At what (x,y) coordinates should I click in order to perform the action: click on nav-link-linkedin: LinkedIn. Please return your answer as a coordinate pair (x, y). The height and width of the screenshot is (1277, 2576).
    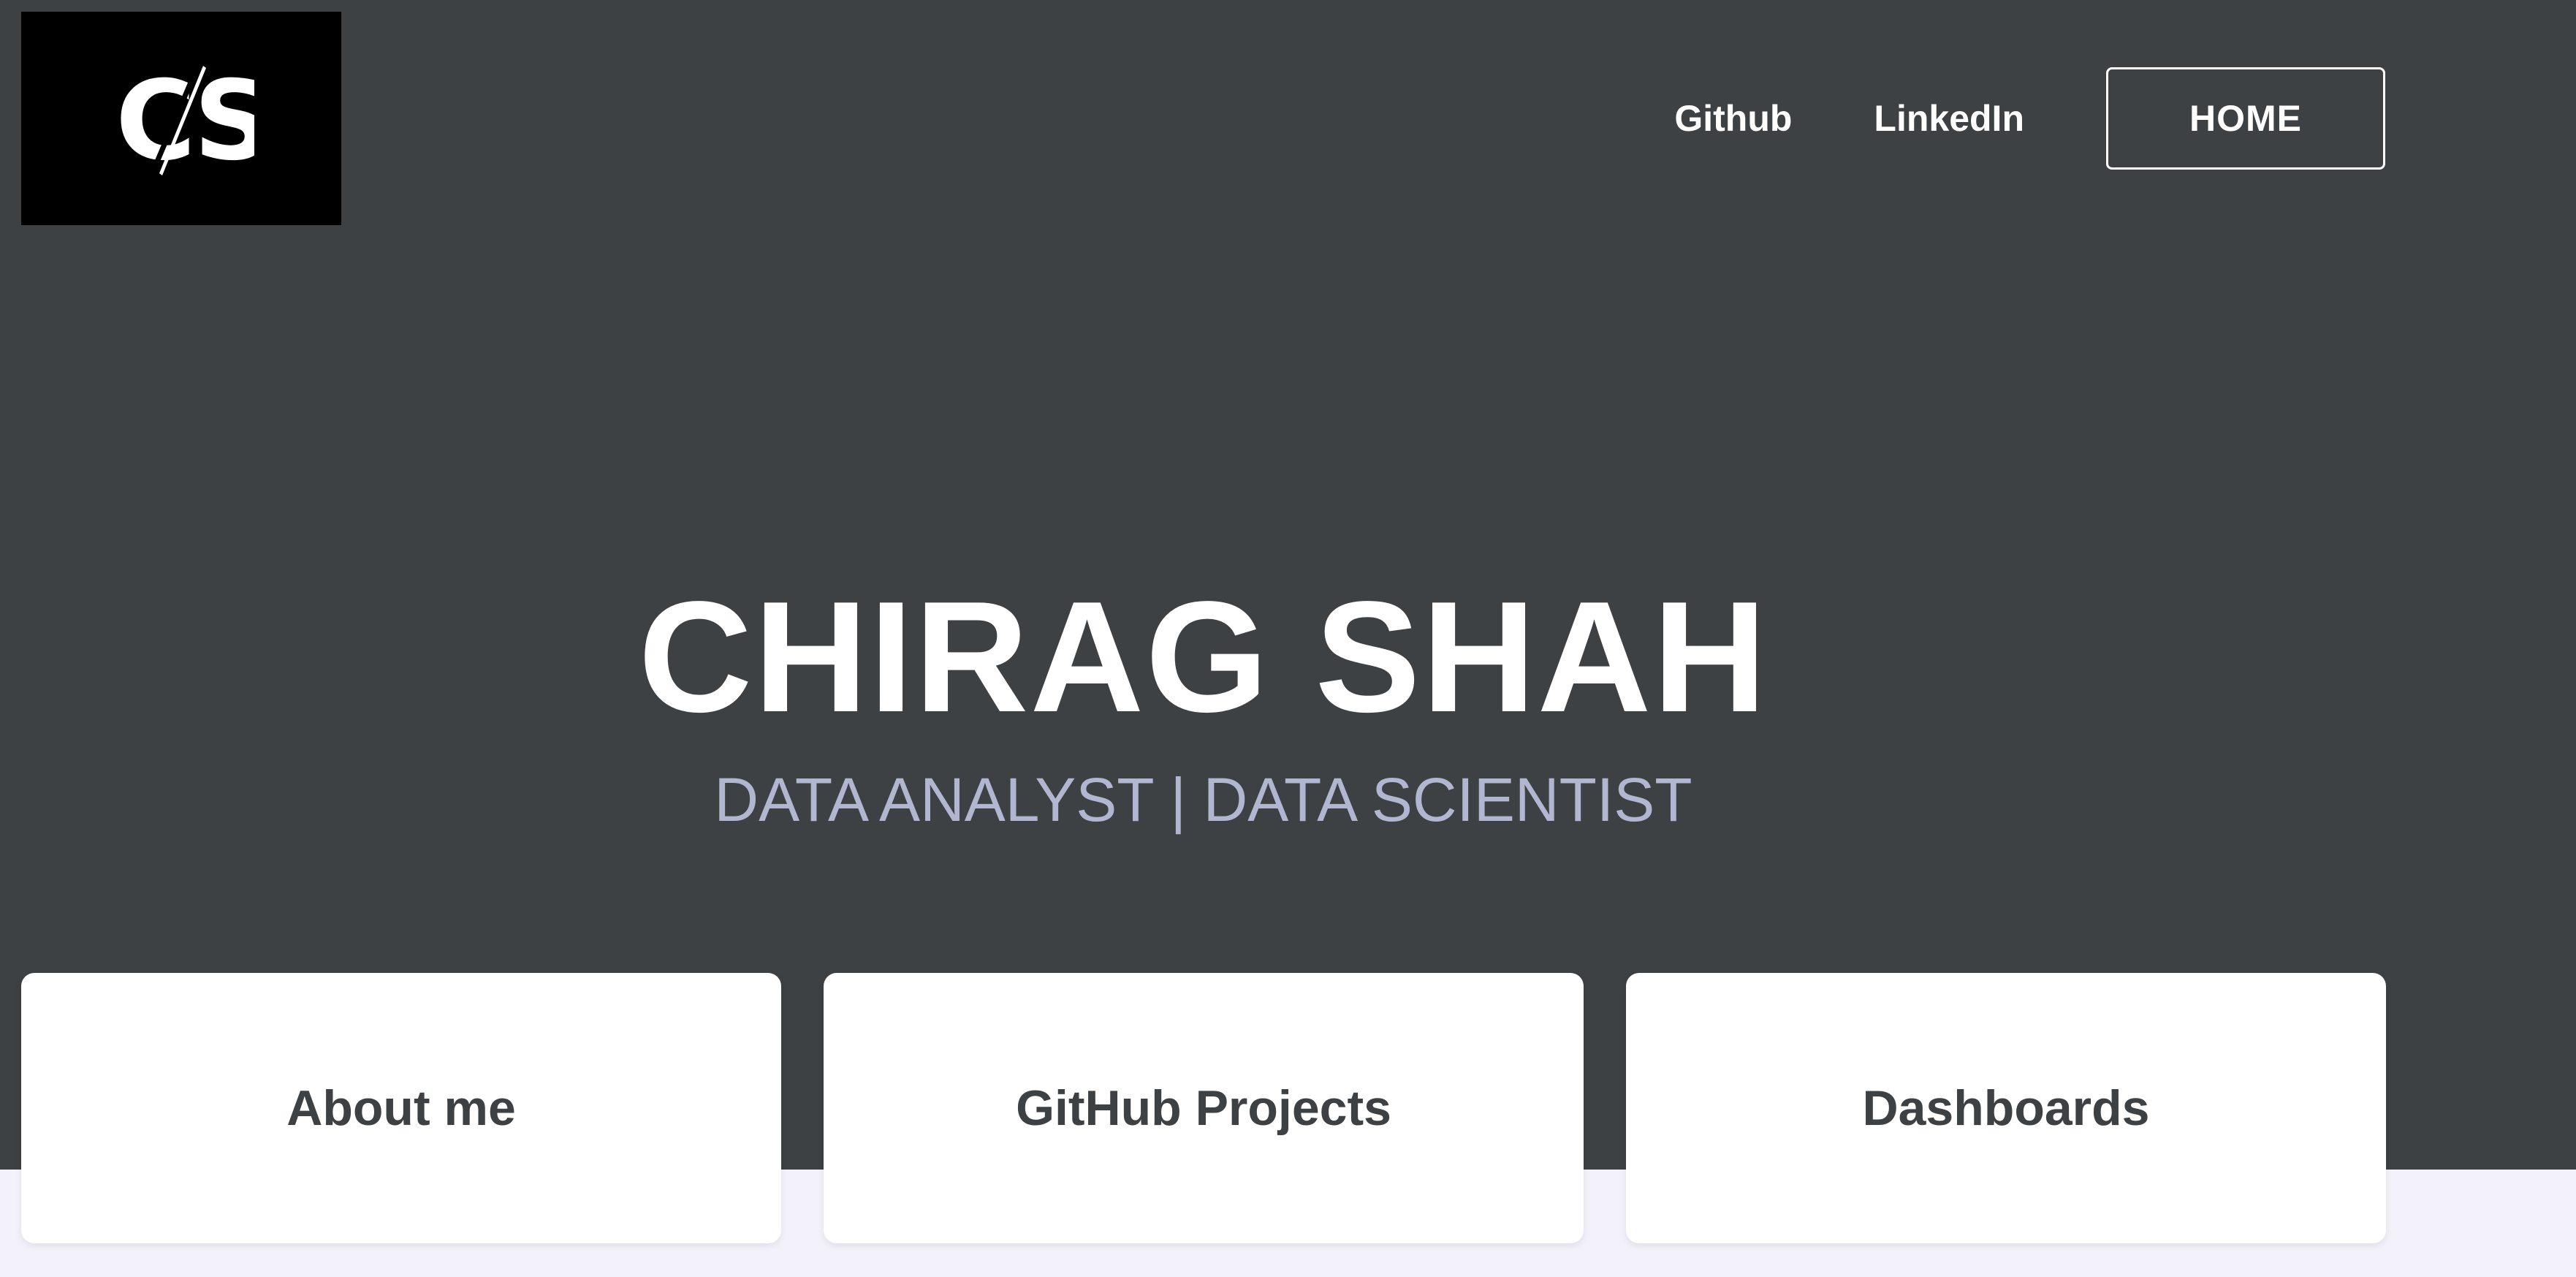
    Looking at the image, I should click on (1949, 119).